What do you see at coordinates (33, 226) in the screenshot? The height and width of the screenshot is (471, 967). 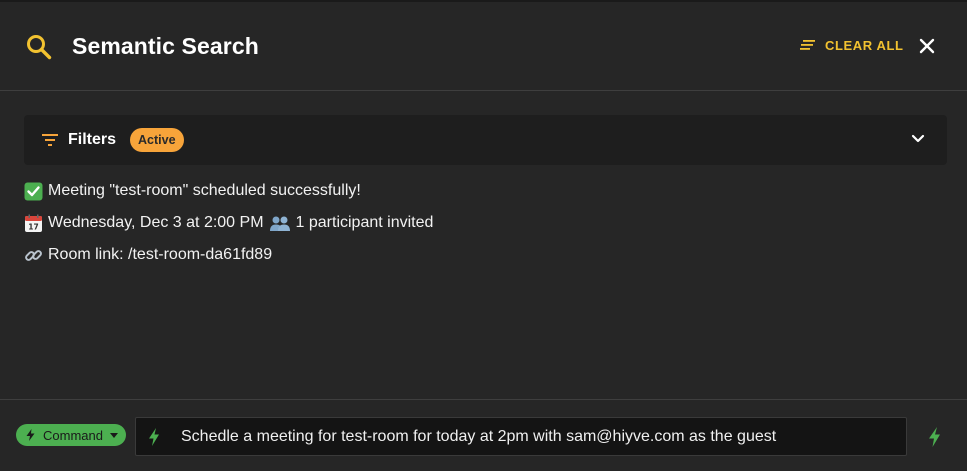 I see `svg-text: 17` at bounding box center [33, 226].